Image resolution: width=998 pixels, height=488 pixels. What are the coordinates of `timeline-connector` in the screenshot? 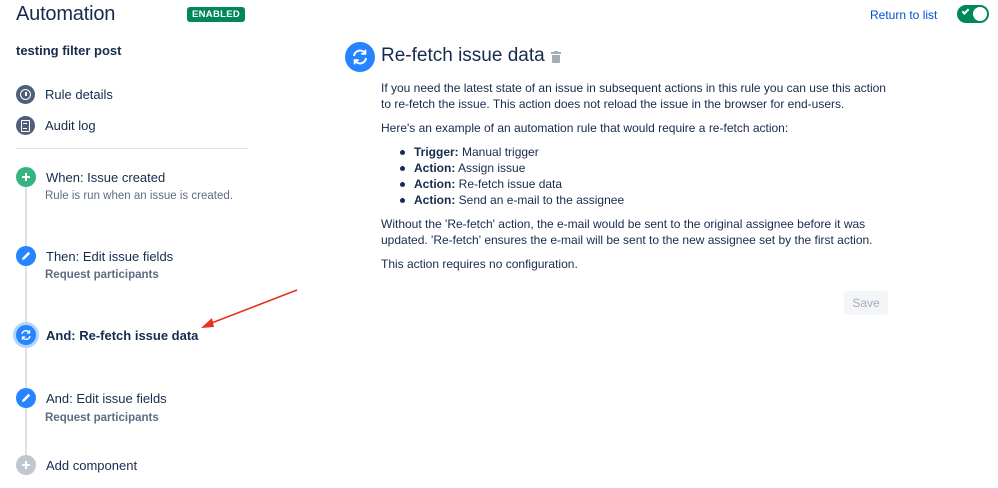 It's located at (26, 320).